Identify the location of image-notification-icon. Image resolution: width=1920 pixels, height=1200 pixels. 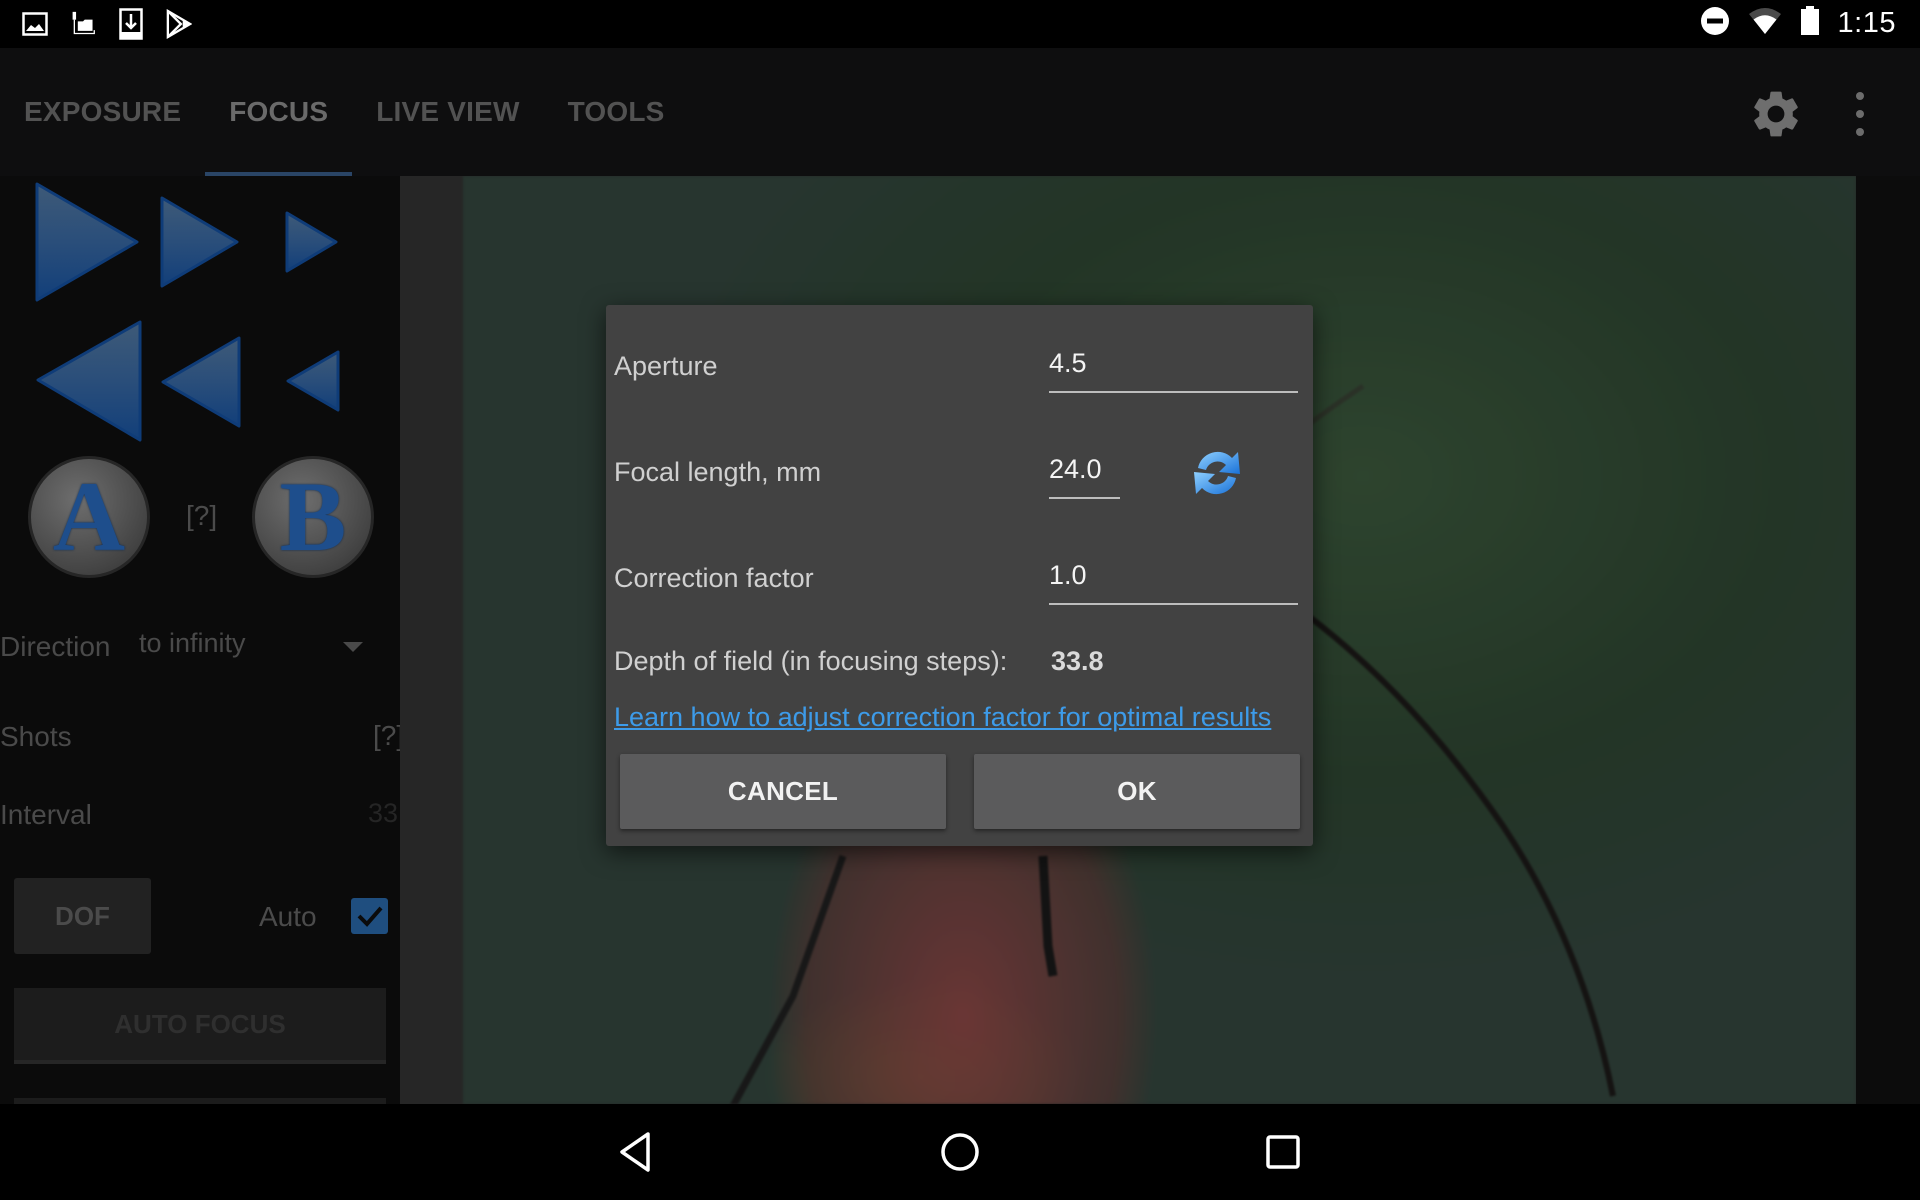
(35, 24).